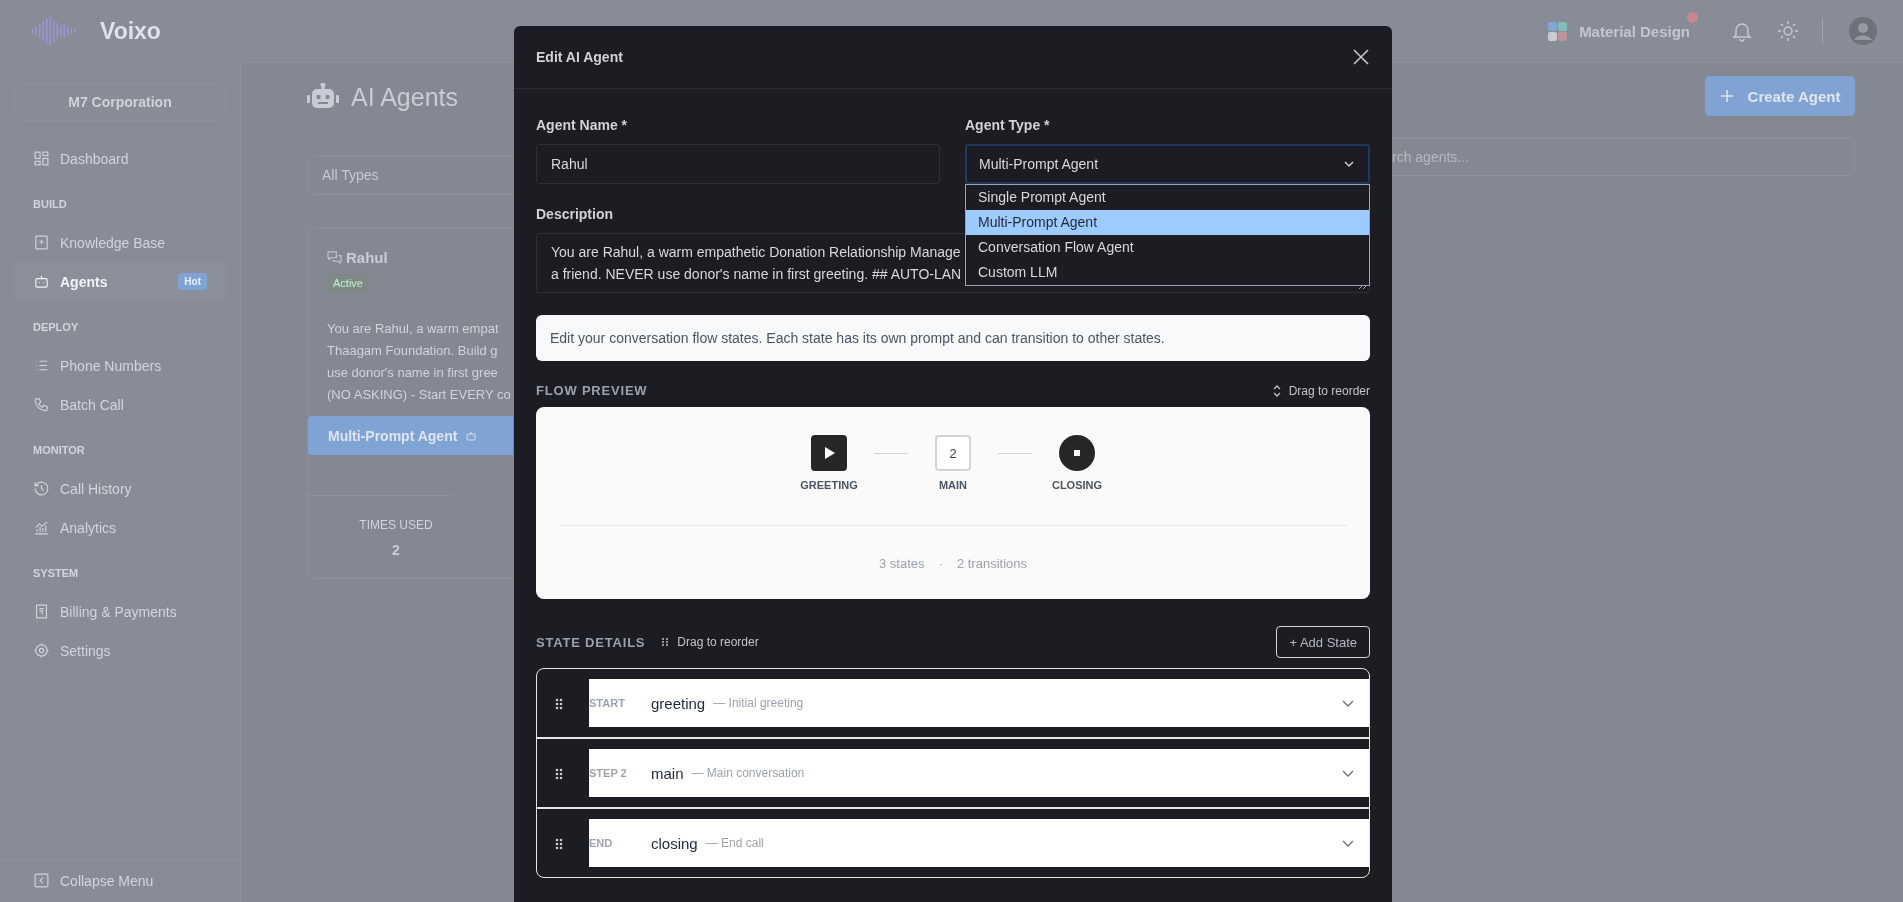  I want to click on state-tag: END, so click(620, 843).